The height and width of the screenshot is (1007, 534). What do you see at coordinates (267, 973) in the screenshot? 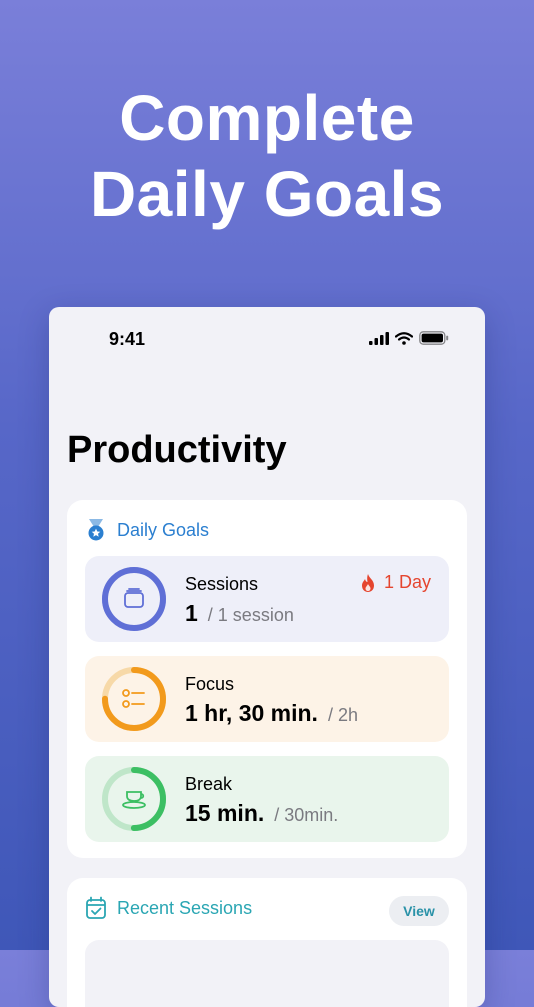
I see `recent-session-item` at bounding box center [267, 973].